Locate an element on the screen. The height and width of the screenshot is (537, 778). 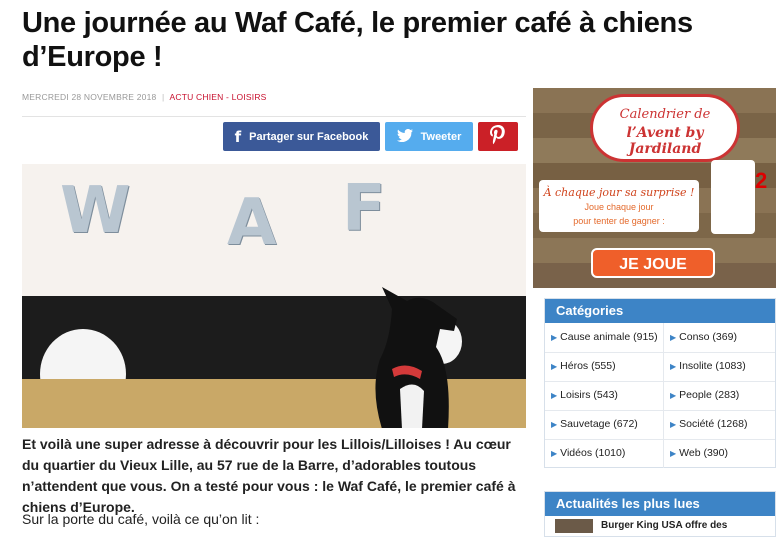
category-link: ▶ Cause animale (915) is located at coordinates (604, 337).